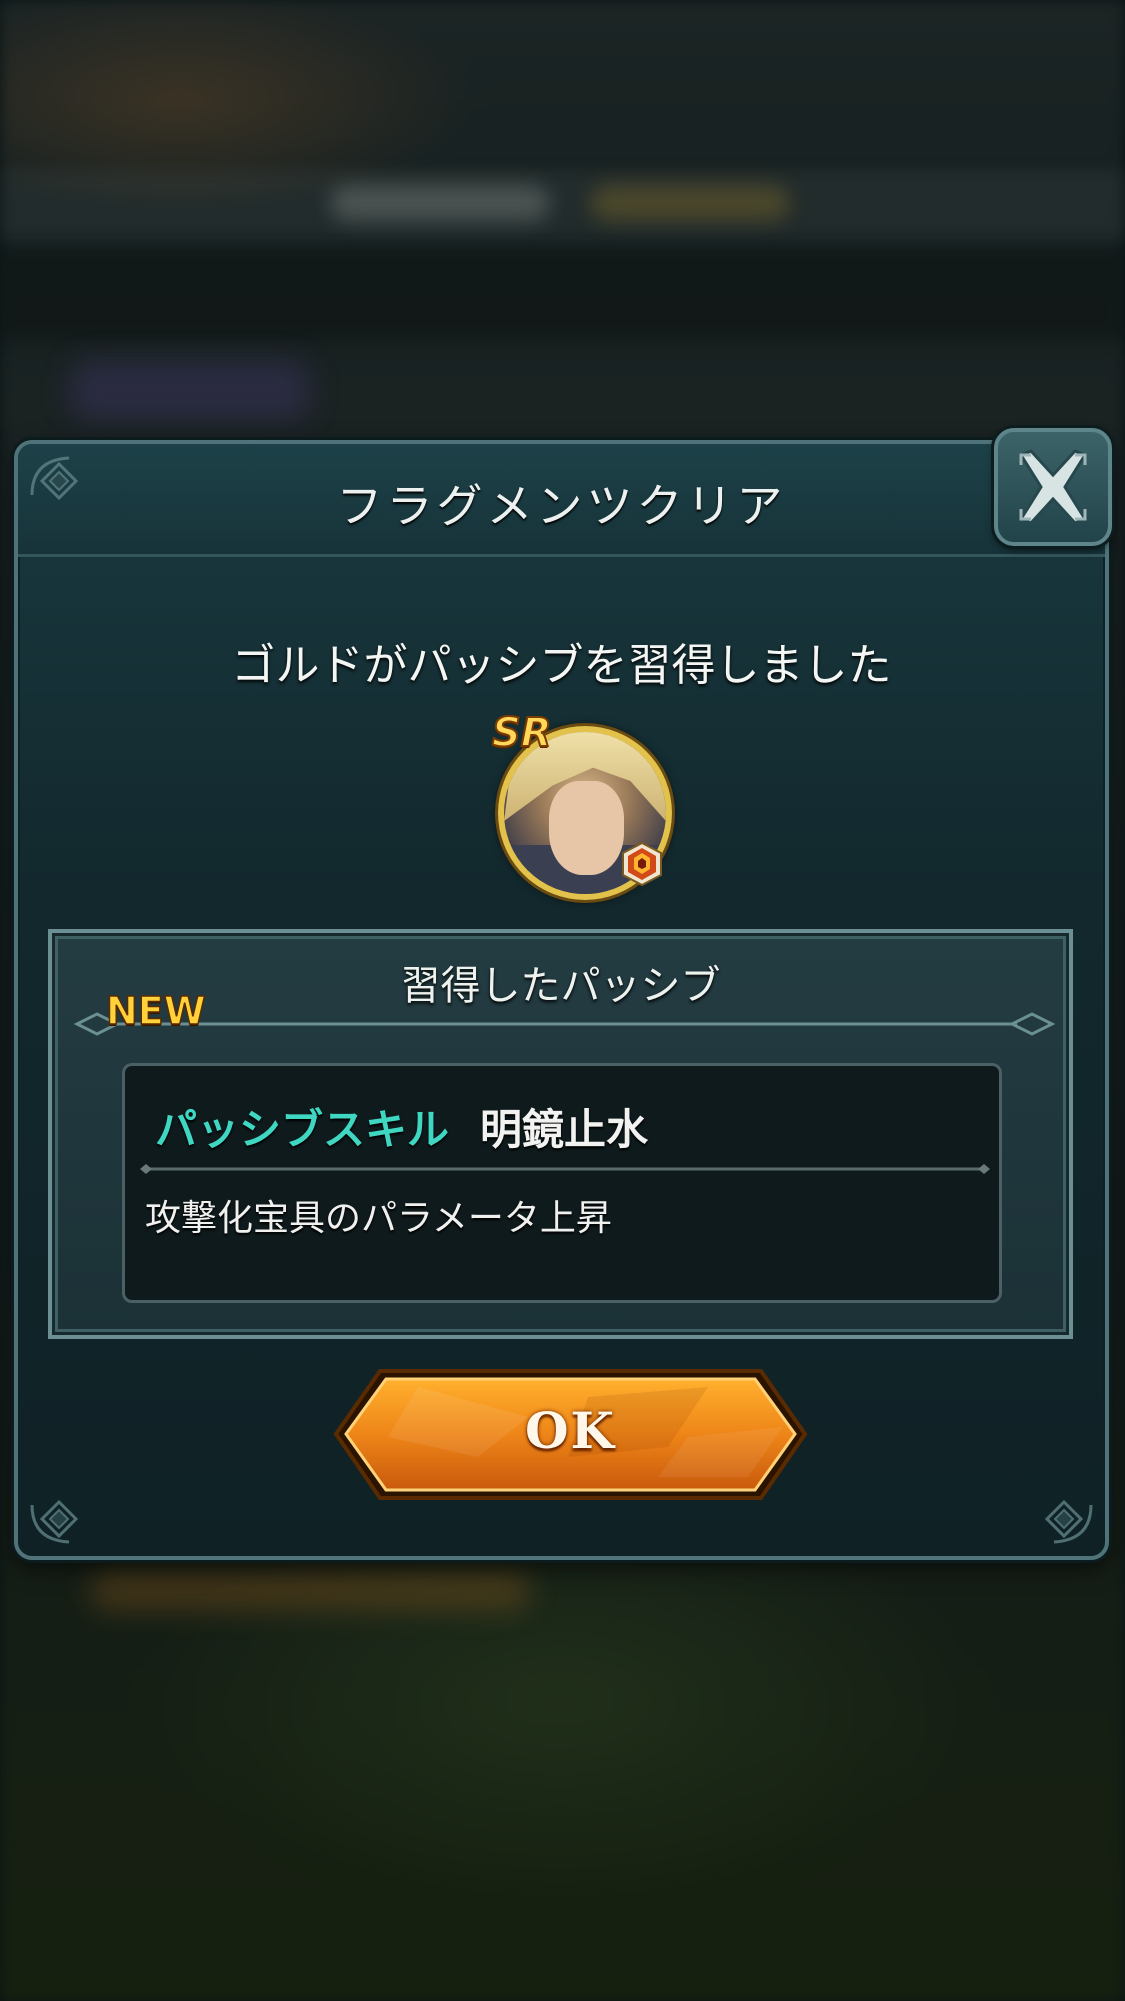 Image resolution: width=1125 pixels, height=2001 pixels. Describe the element at coordinates (565, 1169) in the screenshot. I see `skill-separator` at that location.